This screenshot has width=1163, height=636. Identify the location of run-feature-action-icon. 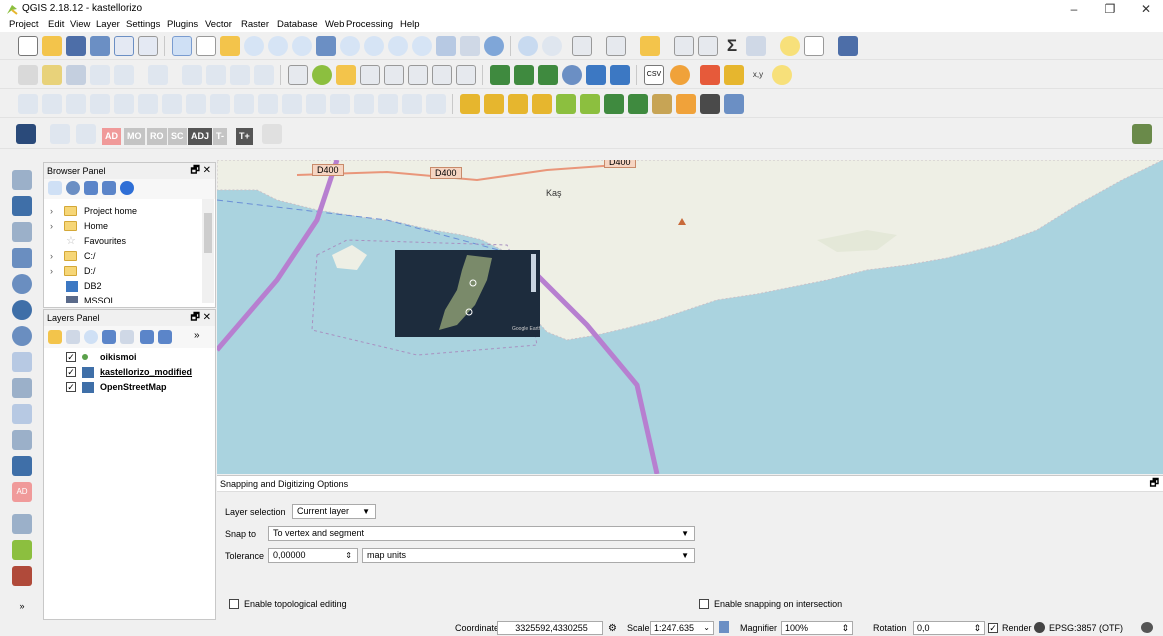
(552, 46).